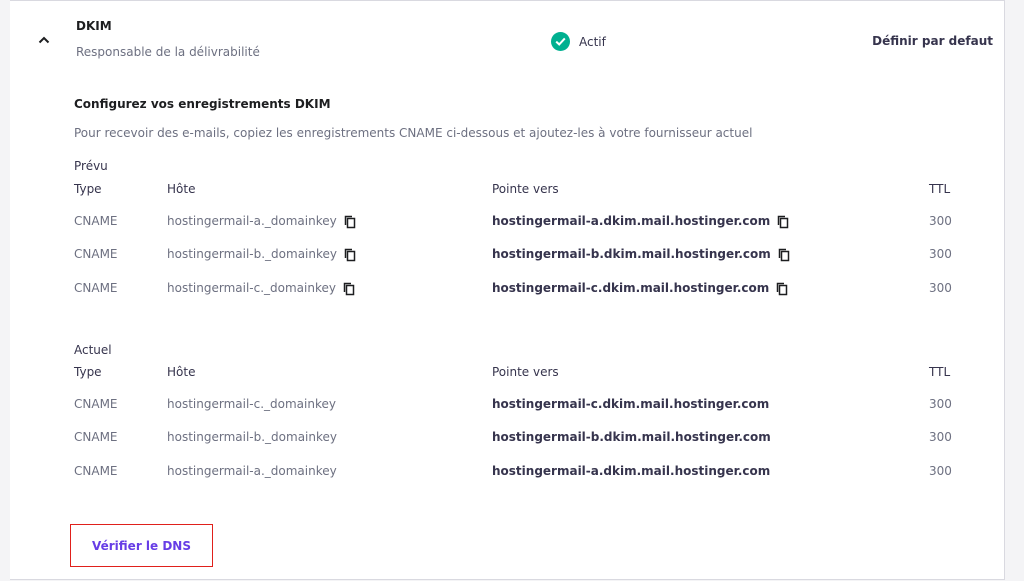 Image resolution: width=1024 pixels, height=581 pixels. Describe the element at coordinates (578, 41) in the screenshot. I see `status-badge: Actif` at that location.